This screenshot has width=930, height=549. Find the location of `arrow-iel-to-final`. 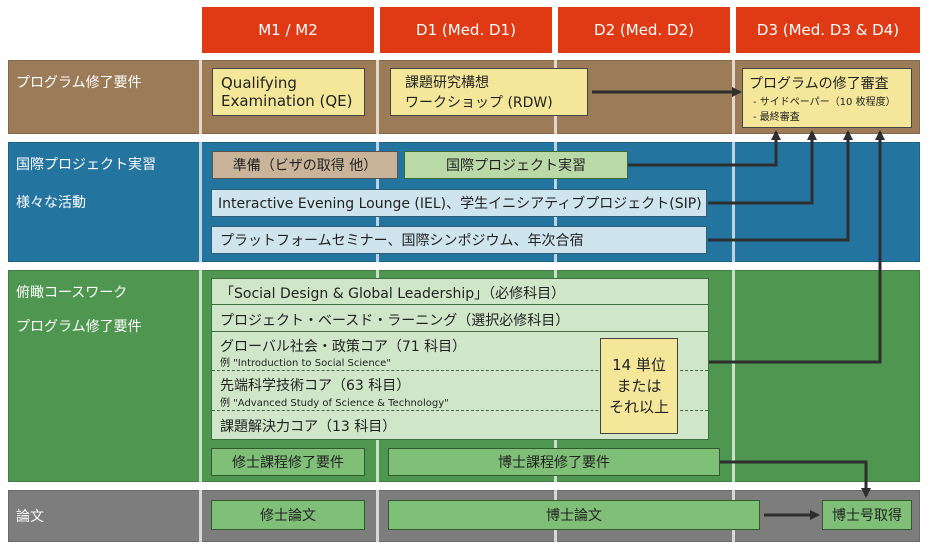

arrow-iel-to-final is located at coordinates (762, 167).